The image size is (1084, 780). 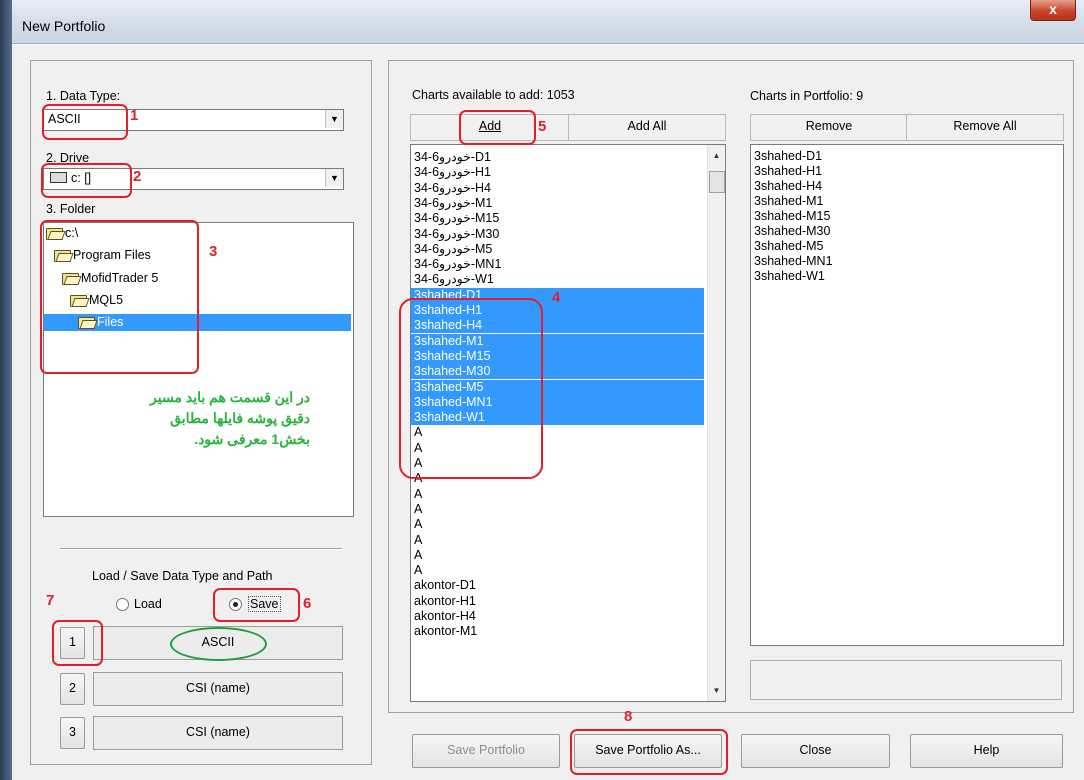 What do you see at coordinates (445, 585) in the screenshot?
I see `available-list-item: akontor-D1` at bounding box center [445, 585].